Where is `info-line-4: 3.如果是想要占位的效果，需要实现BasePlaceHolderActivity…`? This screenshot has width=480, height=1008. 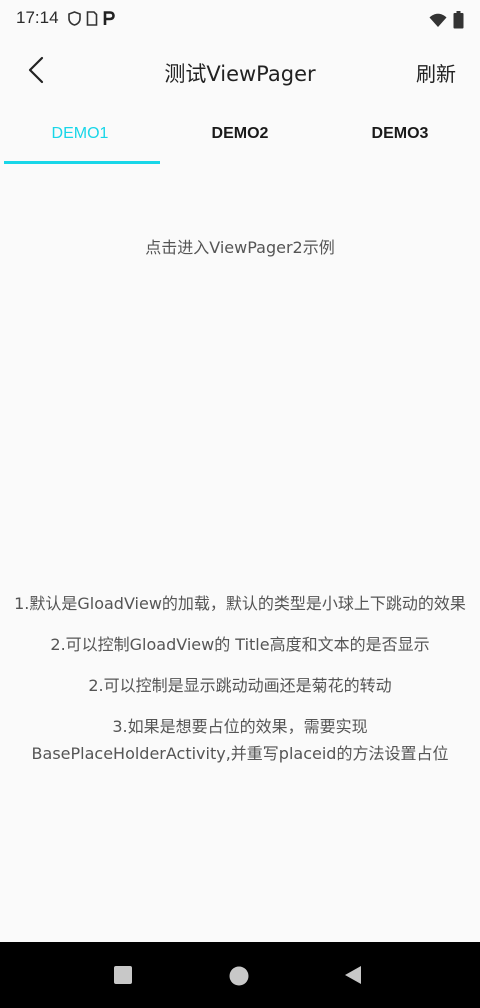
info-line-4: 3.如果是想要占位的效果，需要实现BasePlaceHolderActivity… is located at coordinates (240, 740).